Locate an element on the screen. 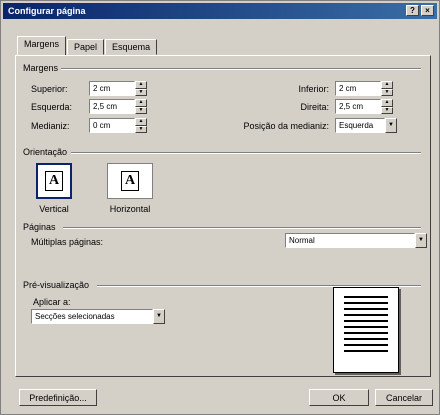 Image resolution: width=440 pixels, height=415 pixels. orientation-divider is located at coordinates (246, 153).